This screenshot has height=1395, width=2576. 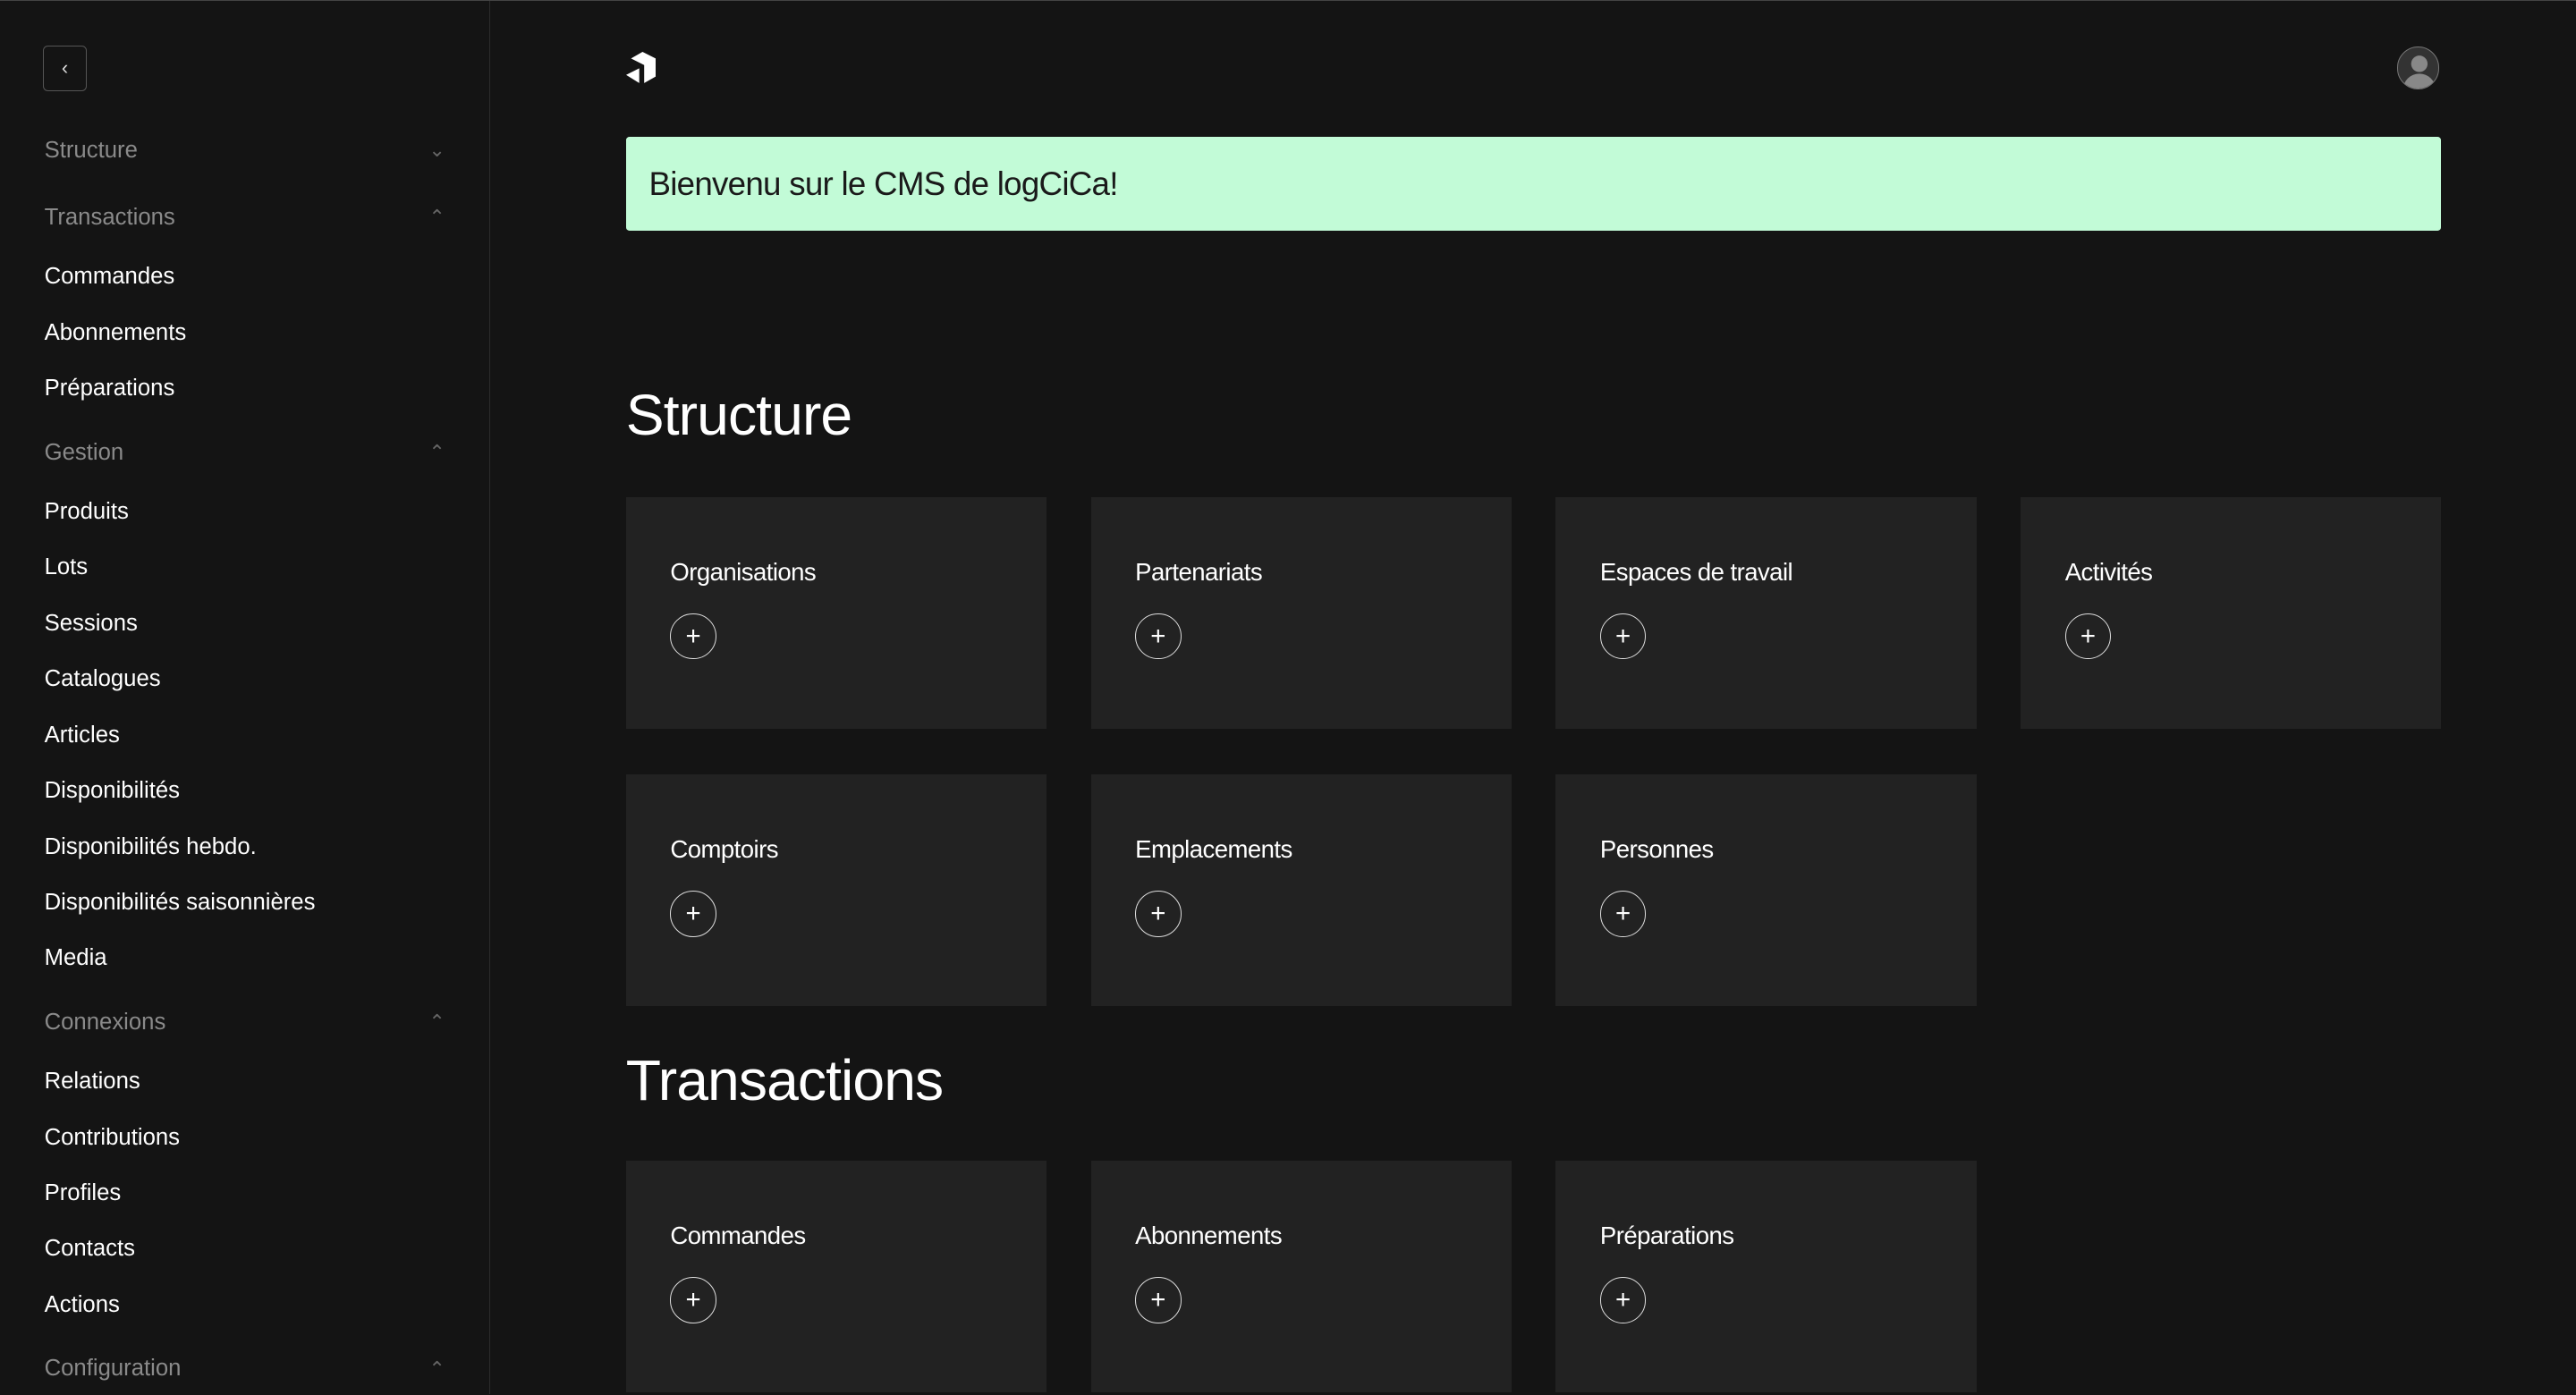 I want to click on sidebar-item: Sessions, so click(x=247, y=623).